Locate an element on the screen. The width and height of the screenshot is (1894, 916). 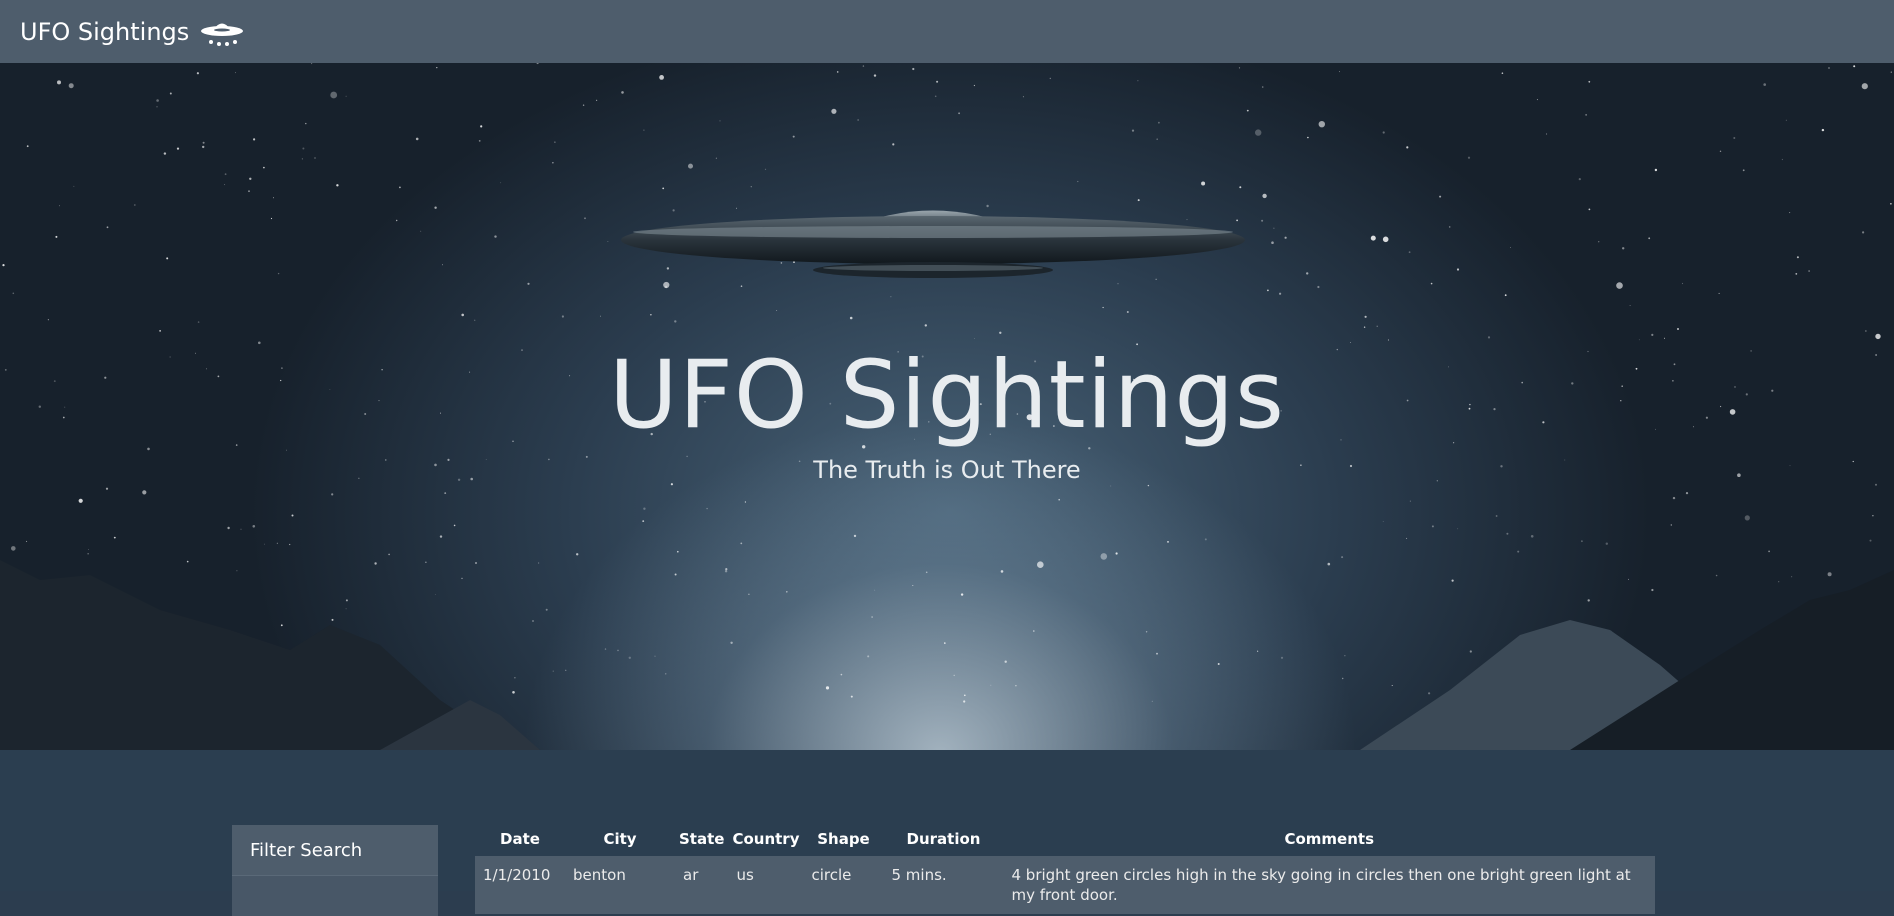
navbar-brand: UFO Sightings is located at coordinates (132, 32).